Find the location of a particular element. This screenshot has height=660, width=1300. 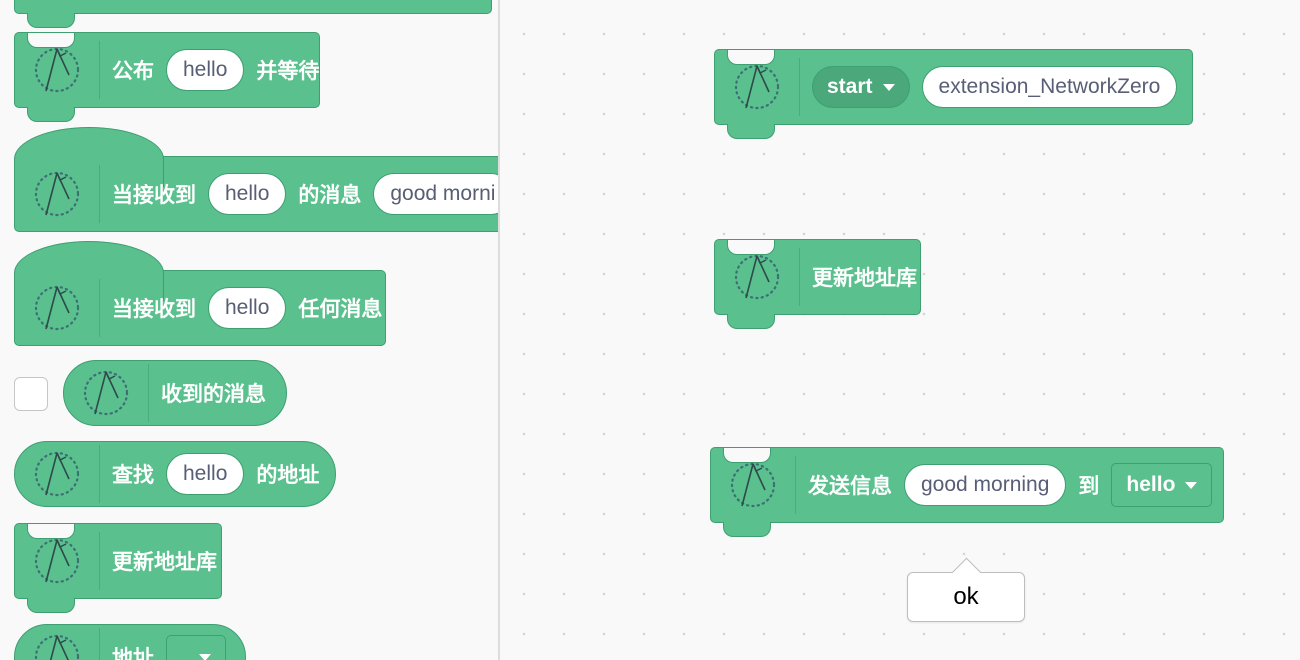

start-dropdown-label: start is located at coordinates (850, 86).